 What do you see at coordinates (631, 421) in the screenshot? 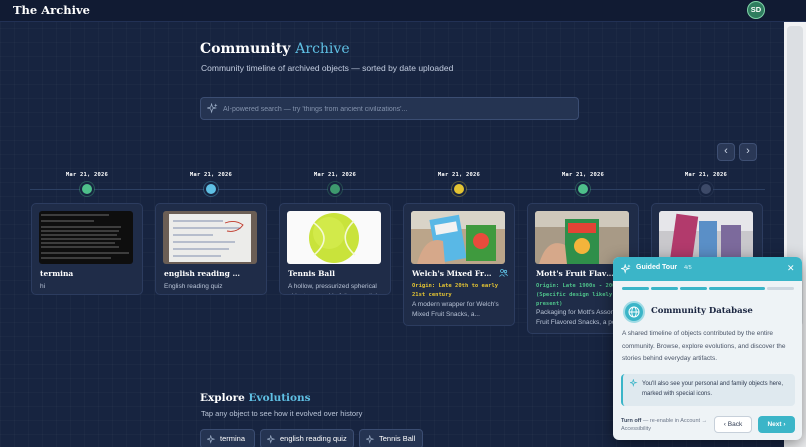
I see `turn-off-label: Turn off` at bounding box center [631, 421].